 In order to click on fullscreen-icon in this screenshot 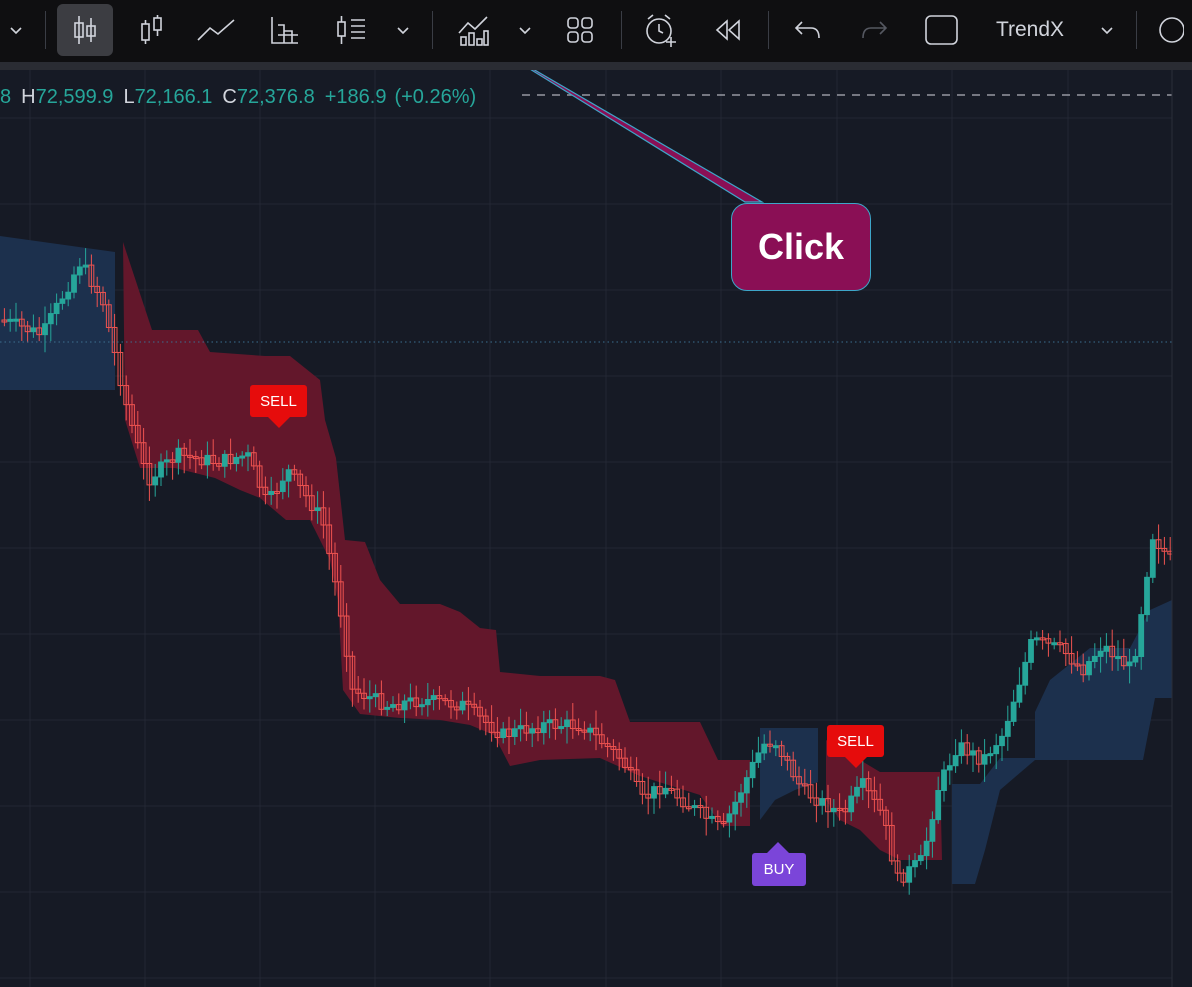, I will do `click(941, 30)`.